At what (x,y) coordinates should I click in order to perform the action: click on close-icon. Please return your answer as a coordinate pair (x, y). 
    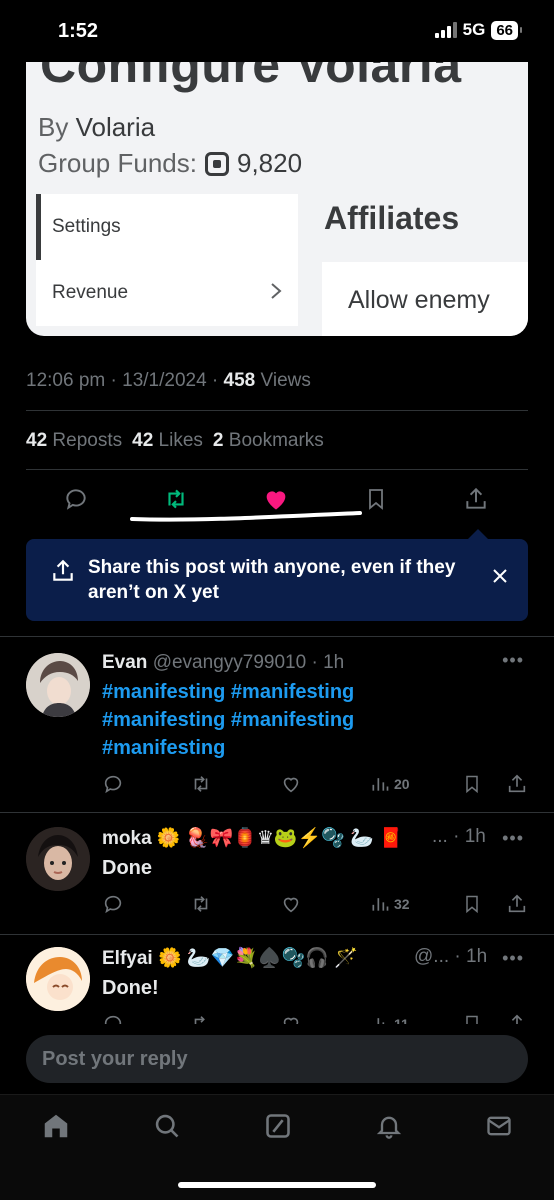
    Looking at the image, I should click on (500, 578).